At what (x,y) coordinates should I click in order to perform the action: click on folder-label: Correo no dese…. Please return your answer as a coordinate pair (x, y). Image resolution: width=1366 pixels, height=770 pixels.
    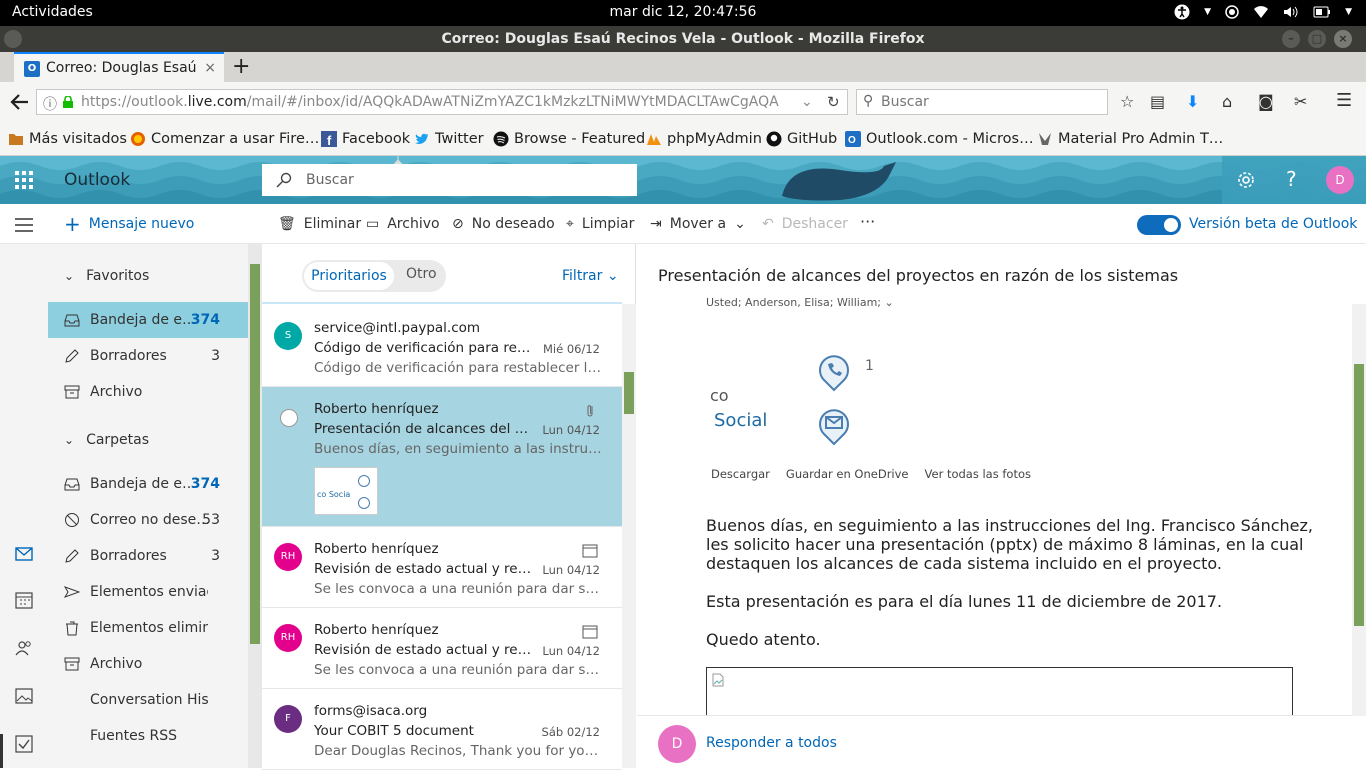
    Looking at the image, I should click on (149, 520).